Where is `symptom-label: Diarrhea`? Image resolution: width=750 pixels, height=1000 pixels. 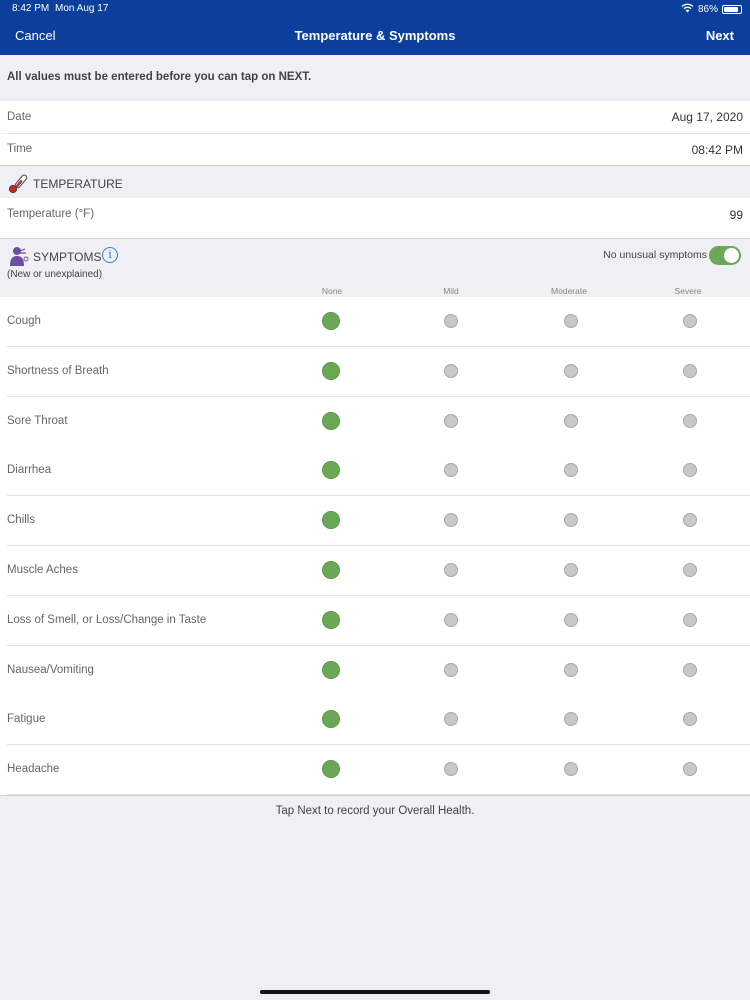
symptom-label: Diarrhea is located at coordinates (29, 470).